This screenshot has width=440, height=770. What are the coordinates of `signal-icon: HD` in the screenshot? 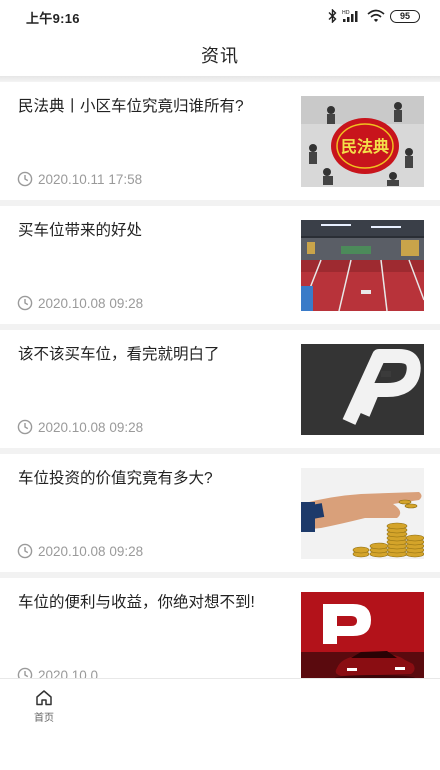 It's located at (350, 16).